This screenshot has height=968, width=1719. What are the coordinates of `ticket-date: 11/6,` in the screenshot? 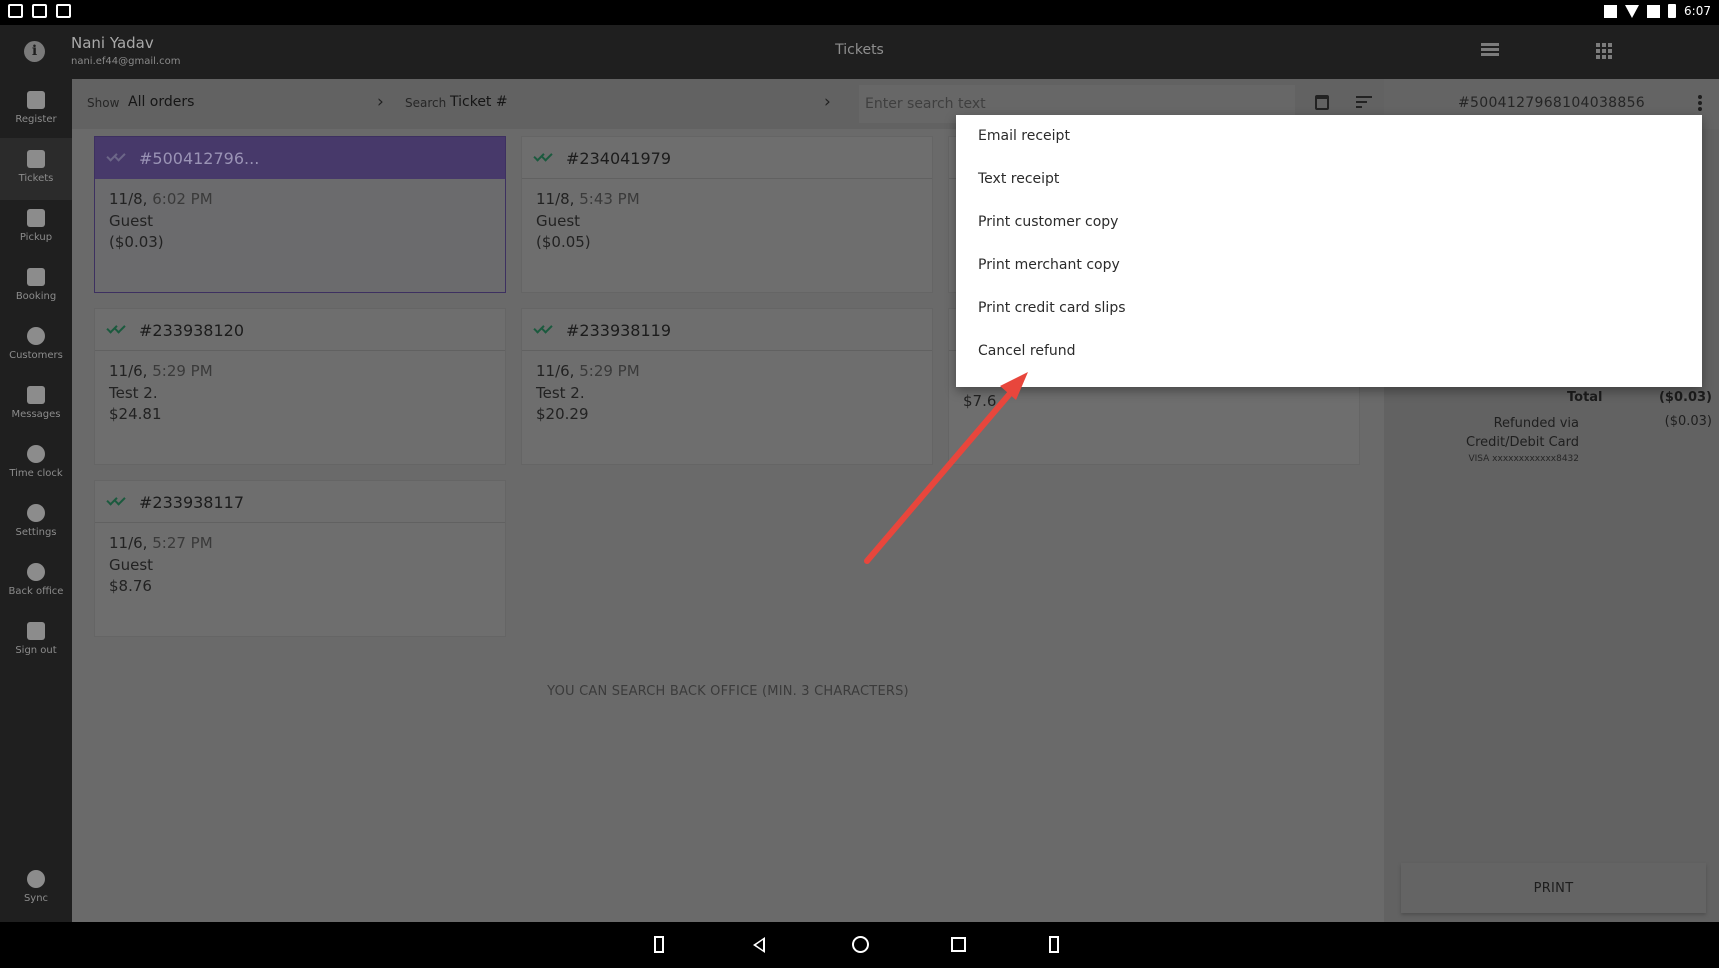 It's located at (128, 543).